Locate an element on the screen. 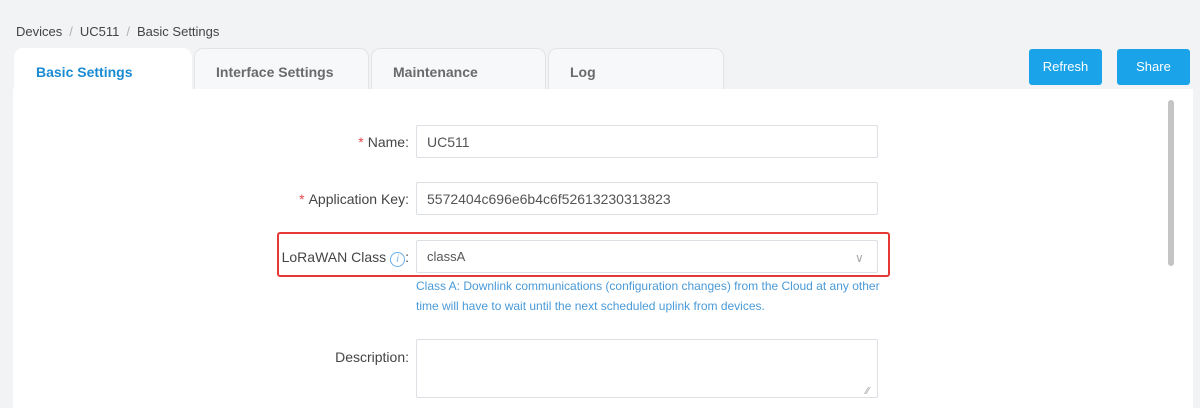  breadcrumb-device: UC511 is located at coordinates (100, 31).